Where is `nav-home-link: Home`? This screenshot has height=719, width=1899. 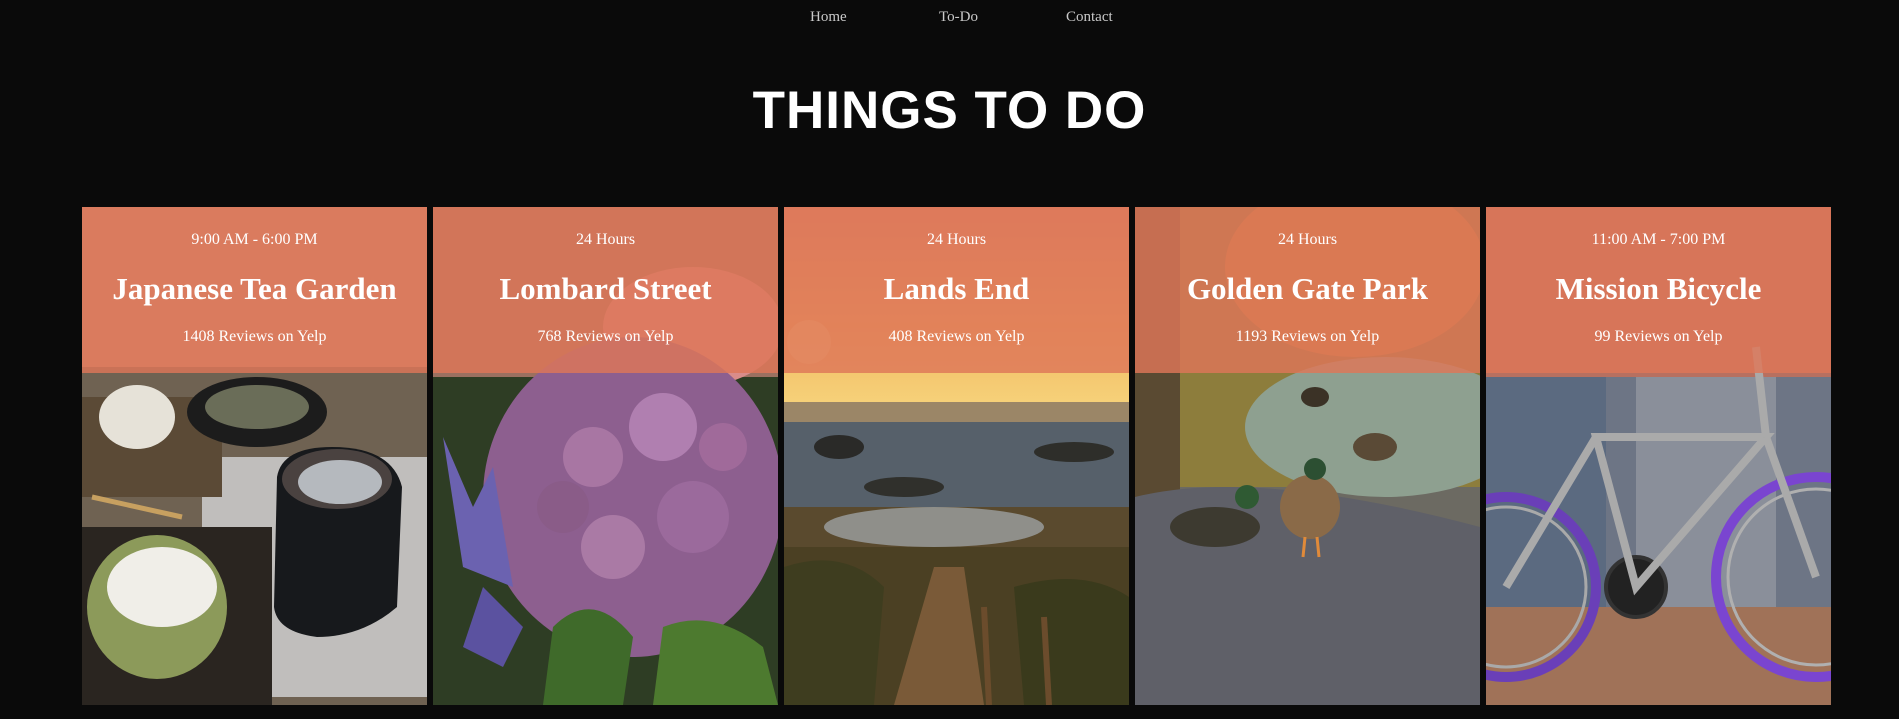
nav-home-link: Home is located at coordinates (828, 17).